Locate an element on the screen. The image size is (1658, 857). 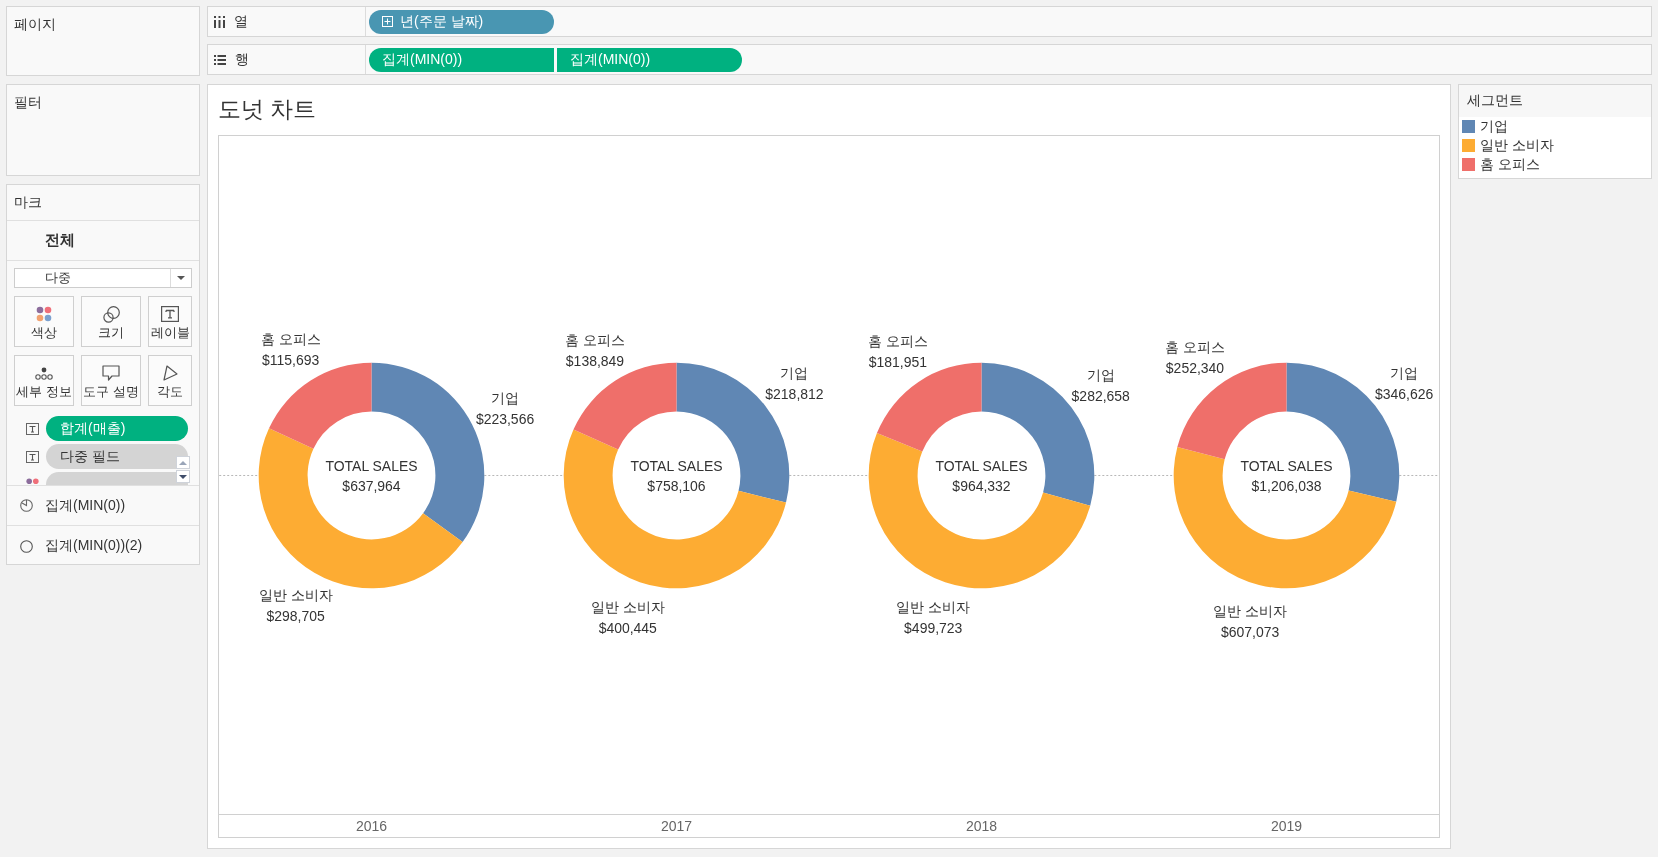
value-label: $223,566 is located at coordinates (505, 418).